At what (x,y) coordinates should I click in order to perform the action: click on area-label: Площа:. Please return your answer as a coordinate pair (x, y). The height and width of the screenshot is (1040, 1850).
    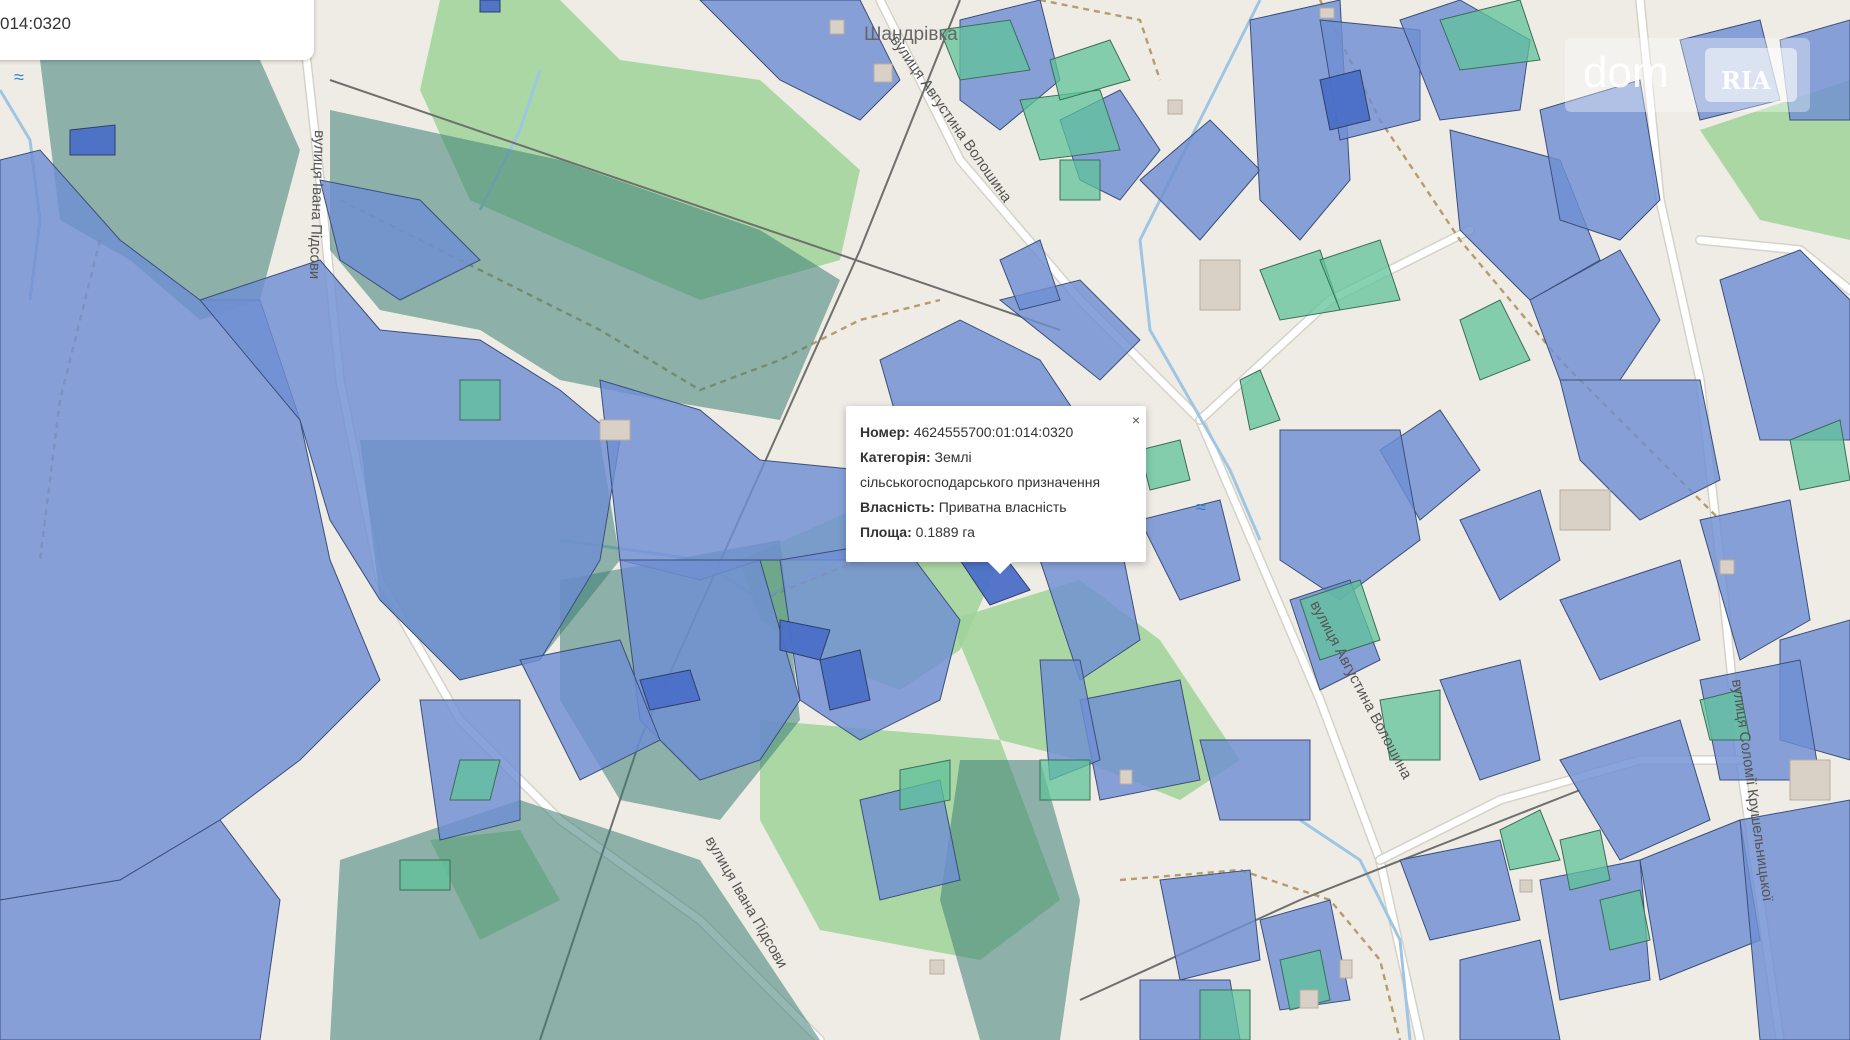
    Looking at the image, I should click on (886, 532).